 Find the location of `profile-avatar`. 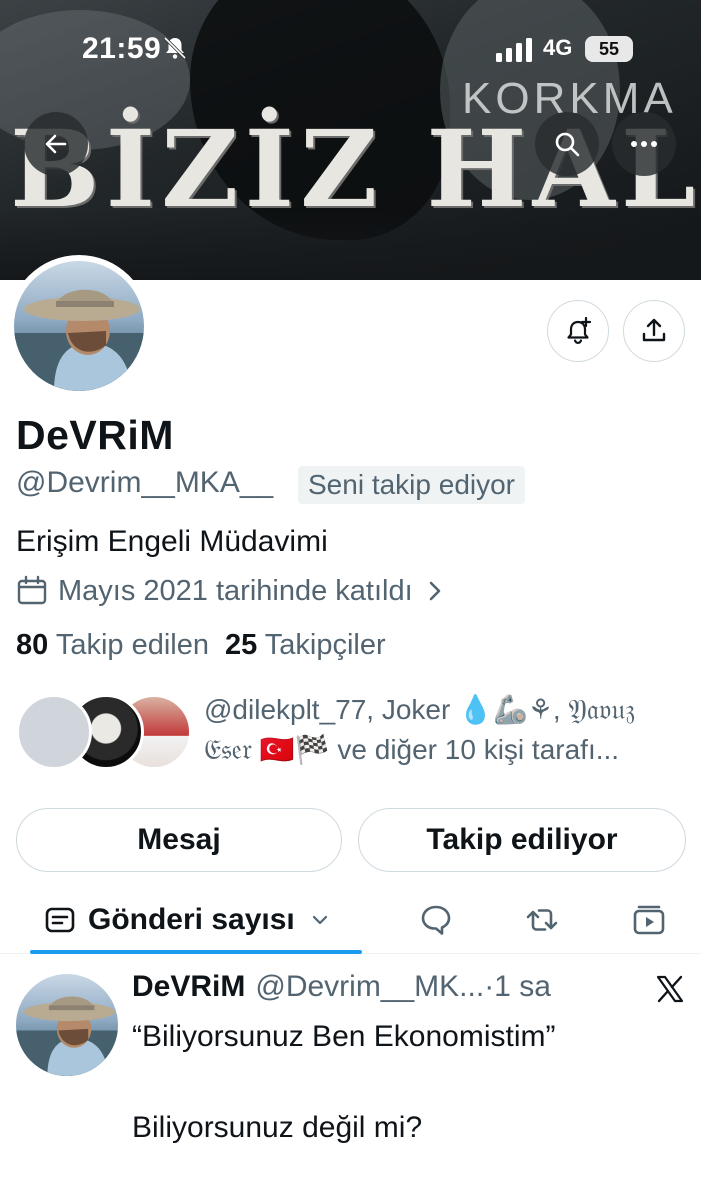

profile-avatar is located at coordinates (79, 326).